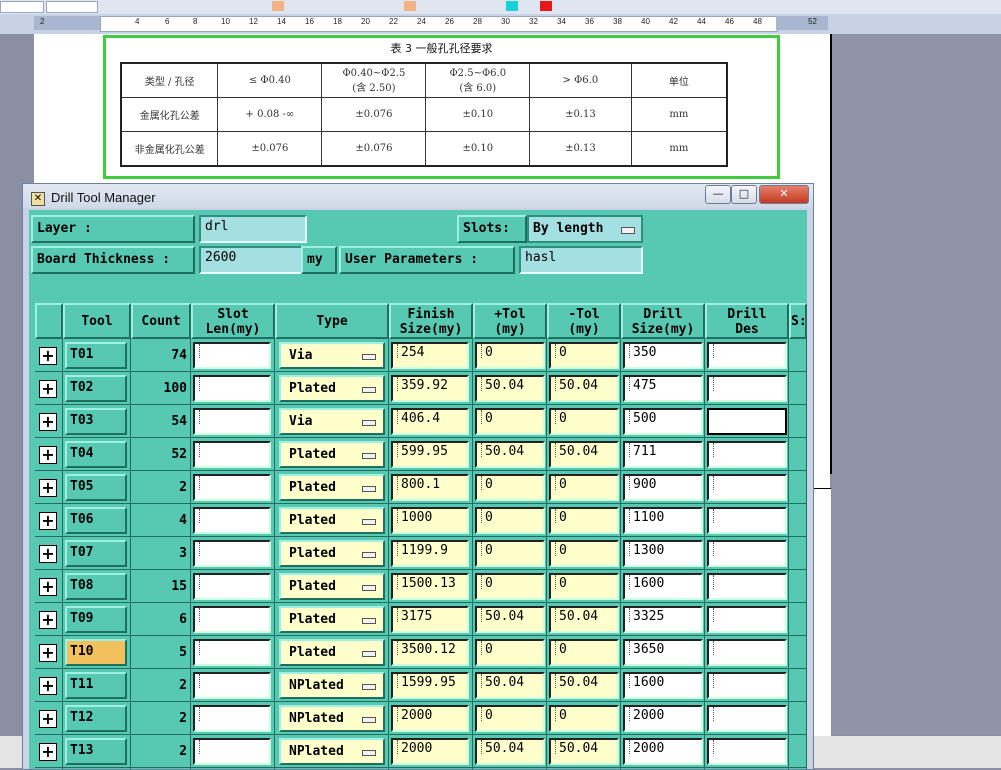  I want to click on drill-size-field: 1100, so click(663, 520).